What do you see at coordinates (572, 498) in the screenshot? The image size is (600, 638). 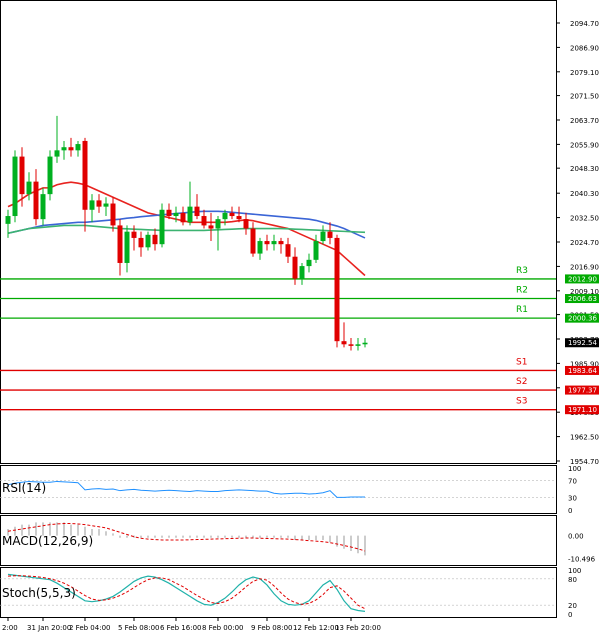 I see `rsi-tick-label: 30` at bounding box center [572, 498].